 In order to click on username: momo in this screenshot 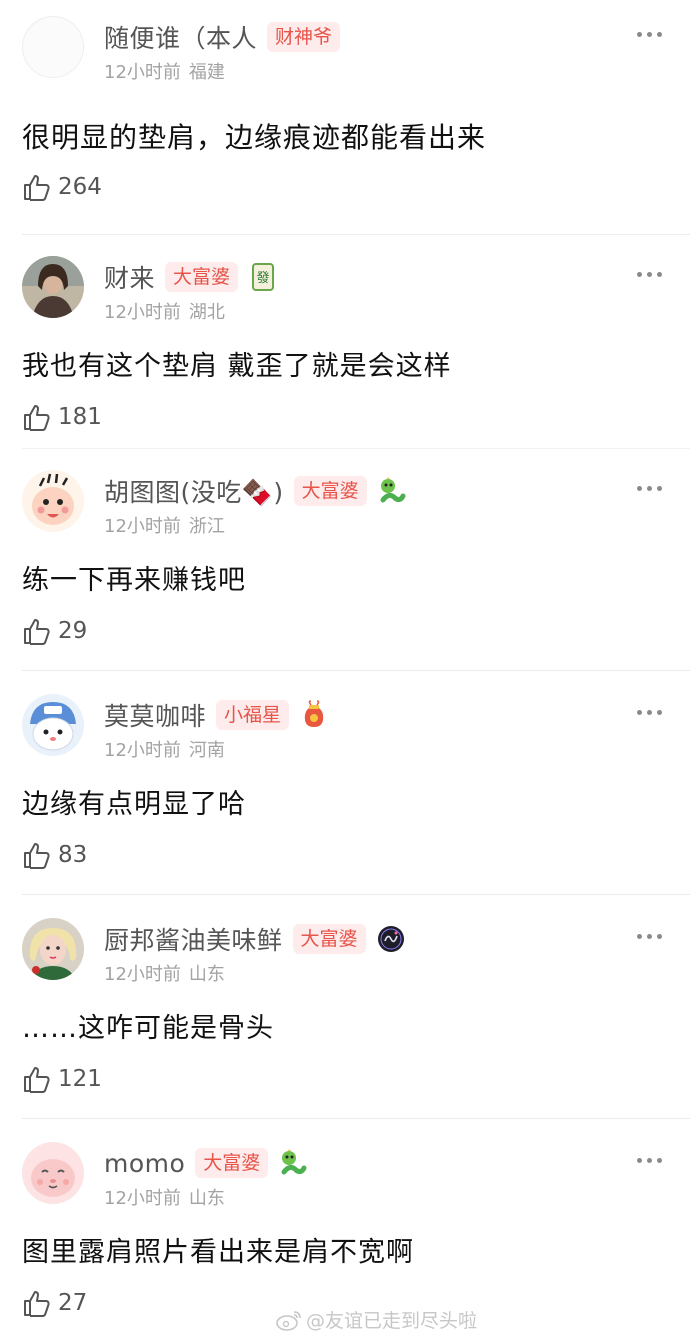, I will do `click(144, 1163)`.